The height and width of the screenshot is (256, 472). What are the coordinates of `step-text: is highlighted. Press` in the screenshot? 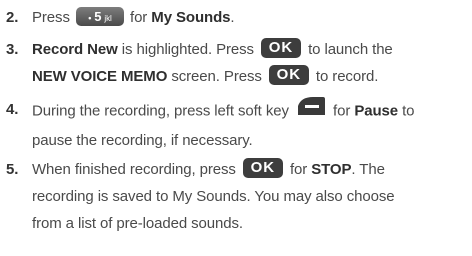 It's located at (187, 49).